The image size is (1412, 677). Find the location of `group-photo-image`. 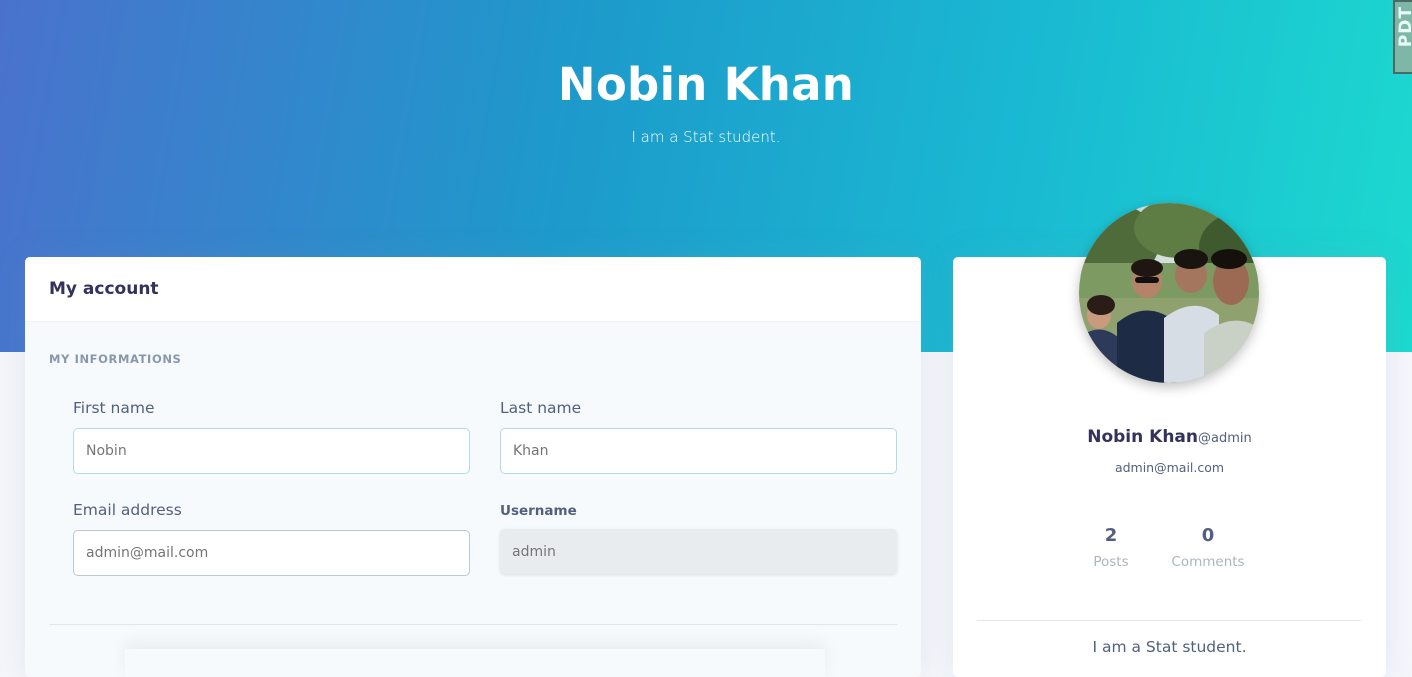

group-photo-image is located at coordinates (1169, 293).